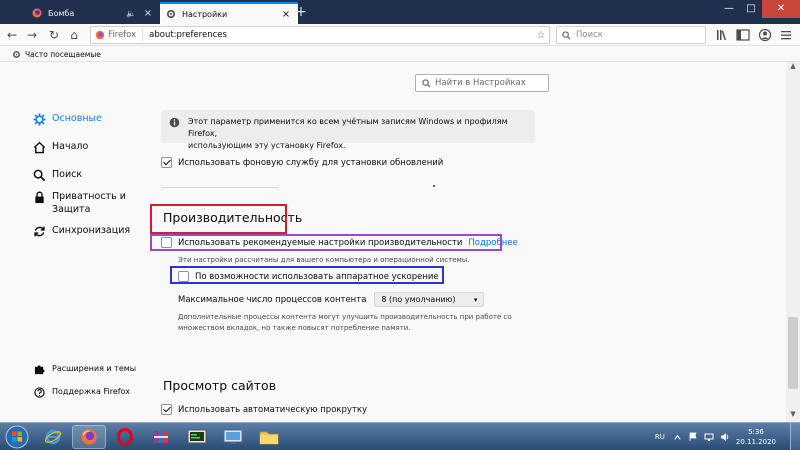  Describe the element at coordinates (32, 35) in the screenshot. I see `forward-button: →` at that location.